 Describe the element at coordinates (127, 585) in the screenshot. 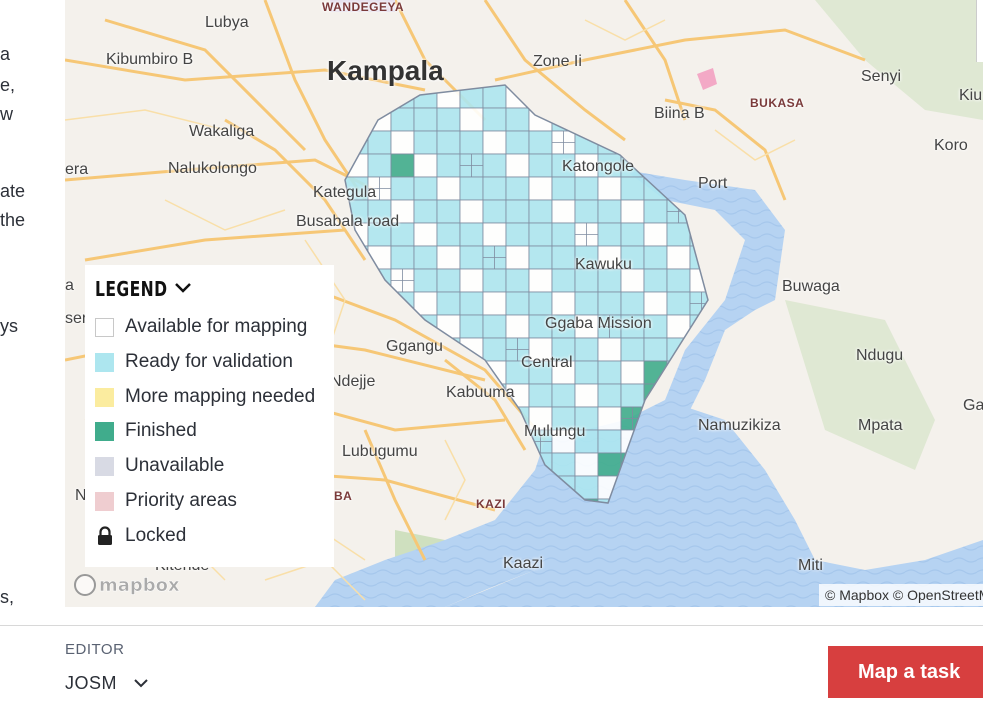

I see `mapbox-logo: mapbox` at that location.